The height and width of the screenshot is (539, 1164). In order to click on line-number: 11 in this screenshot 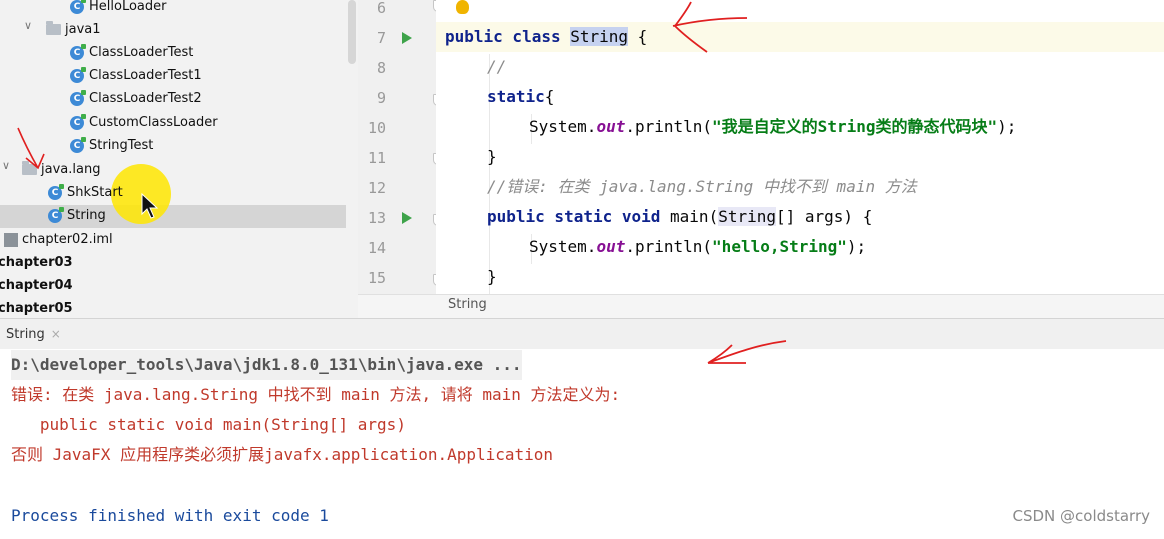, I will do `click(376, 158)`.